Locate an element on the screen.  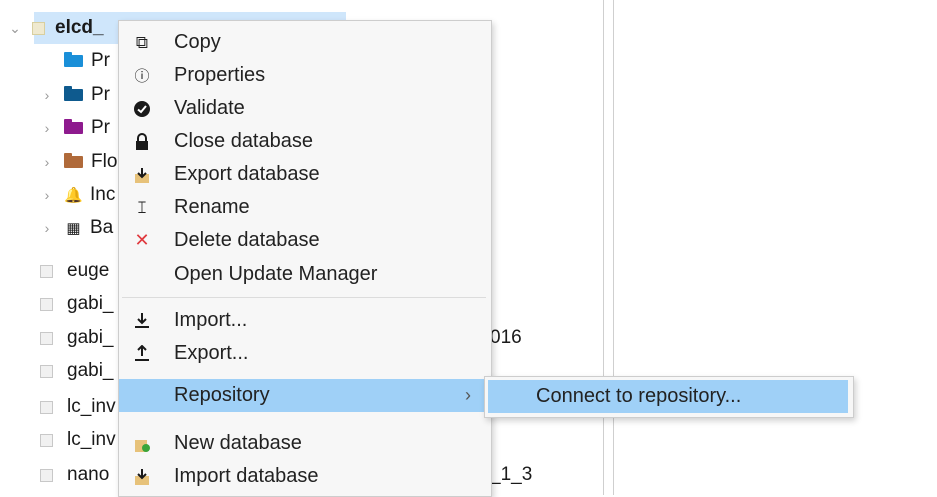
menu-item-label: Validate is located at coordinates (209, 108).